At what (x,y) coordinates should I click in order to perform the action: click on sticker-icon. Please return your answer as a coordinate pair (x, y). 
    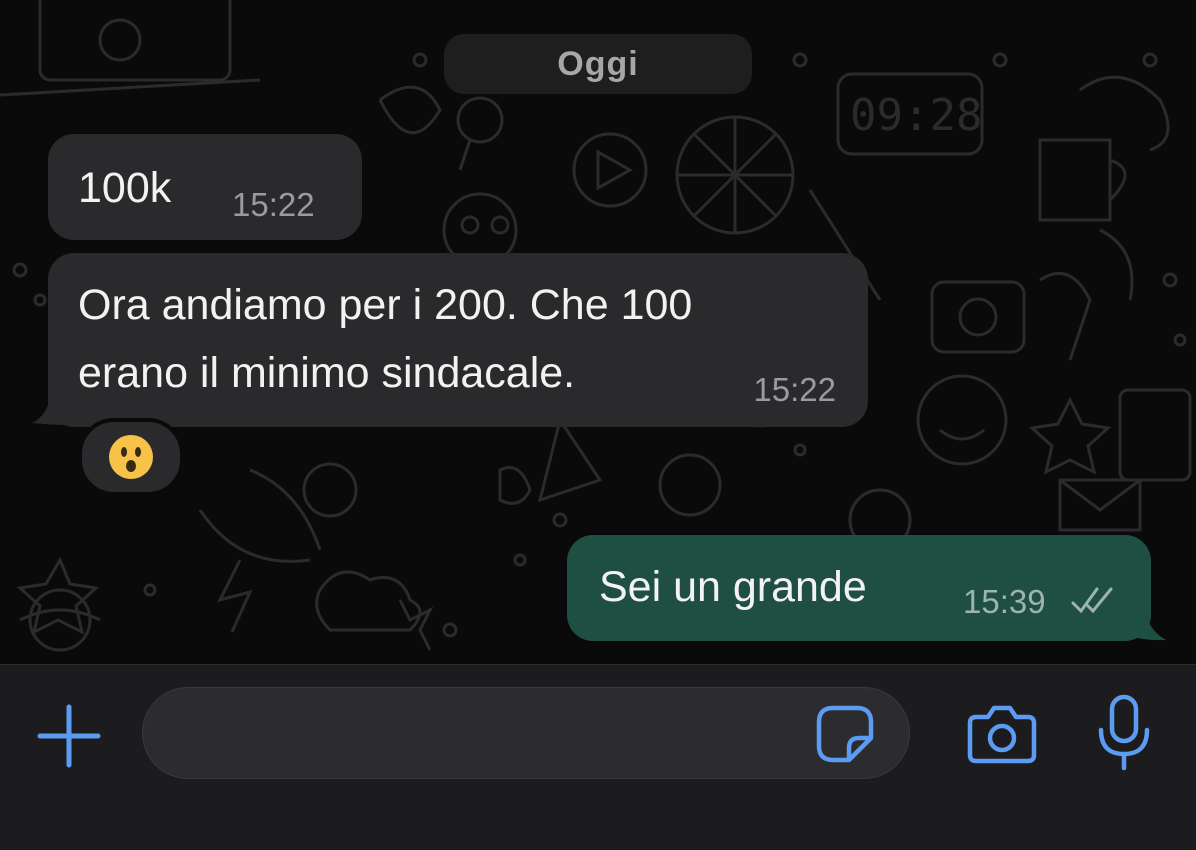
    Looking at the image, I should click on (845, 734).